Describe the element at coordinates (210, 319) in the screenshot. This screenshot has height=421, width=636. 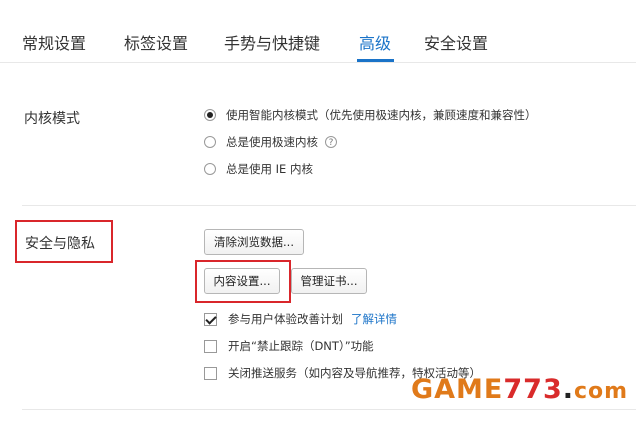
I see `checkbox-checked` at that location.